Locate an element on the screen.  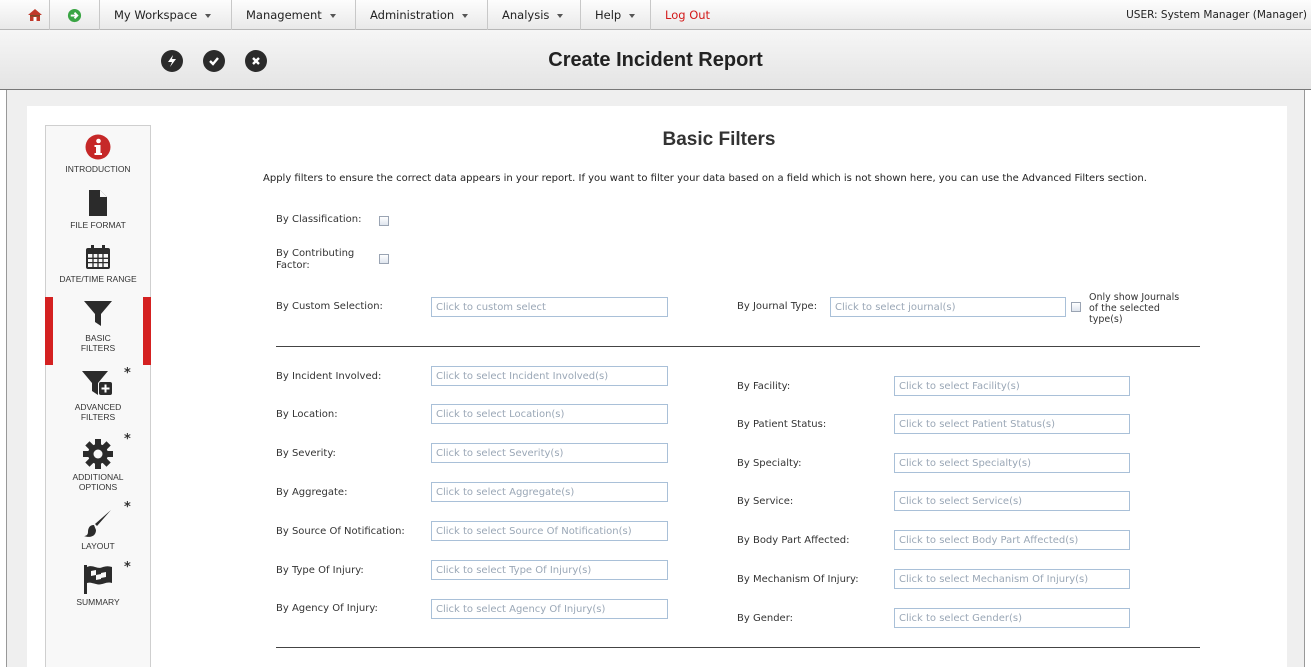
step-label: ADVANCED is located at coordinates (98, 407).